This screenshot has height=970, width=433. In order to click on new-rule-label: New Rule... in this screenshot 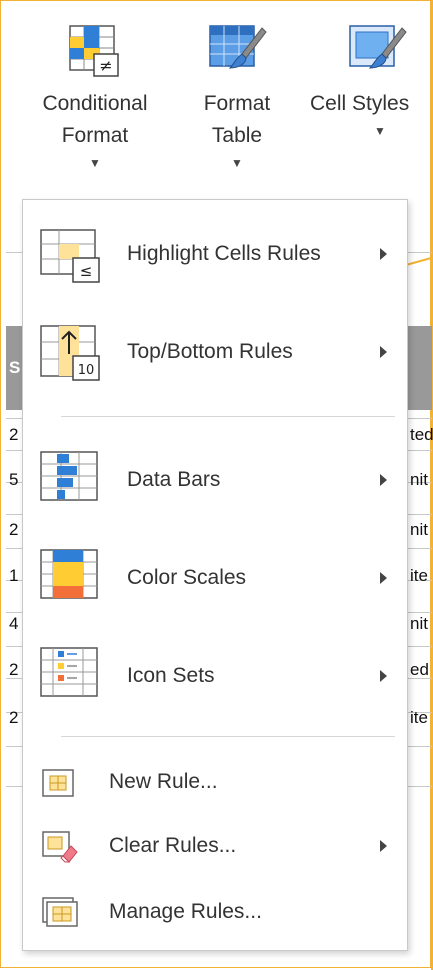, I will do `click(163, 781)`.